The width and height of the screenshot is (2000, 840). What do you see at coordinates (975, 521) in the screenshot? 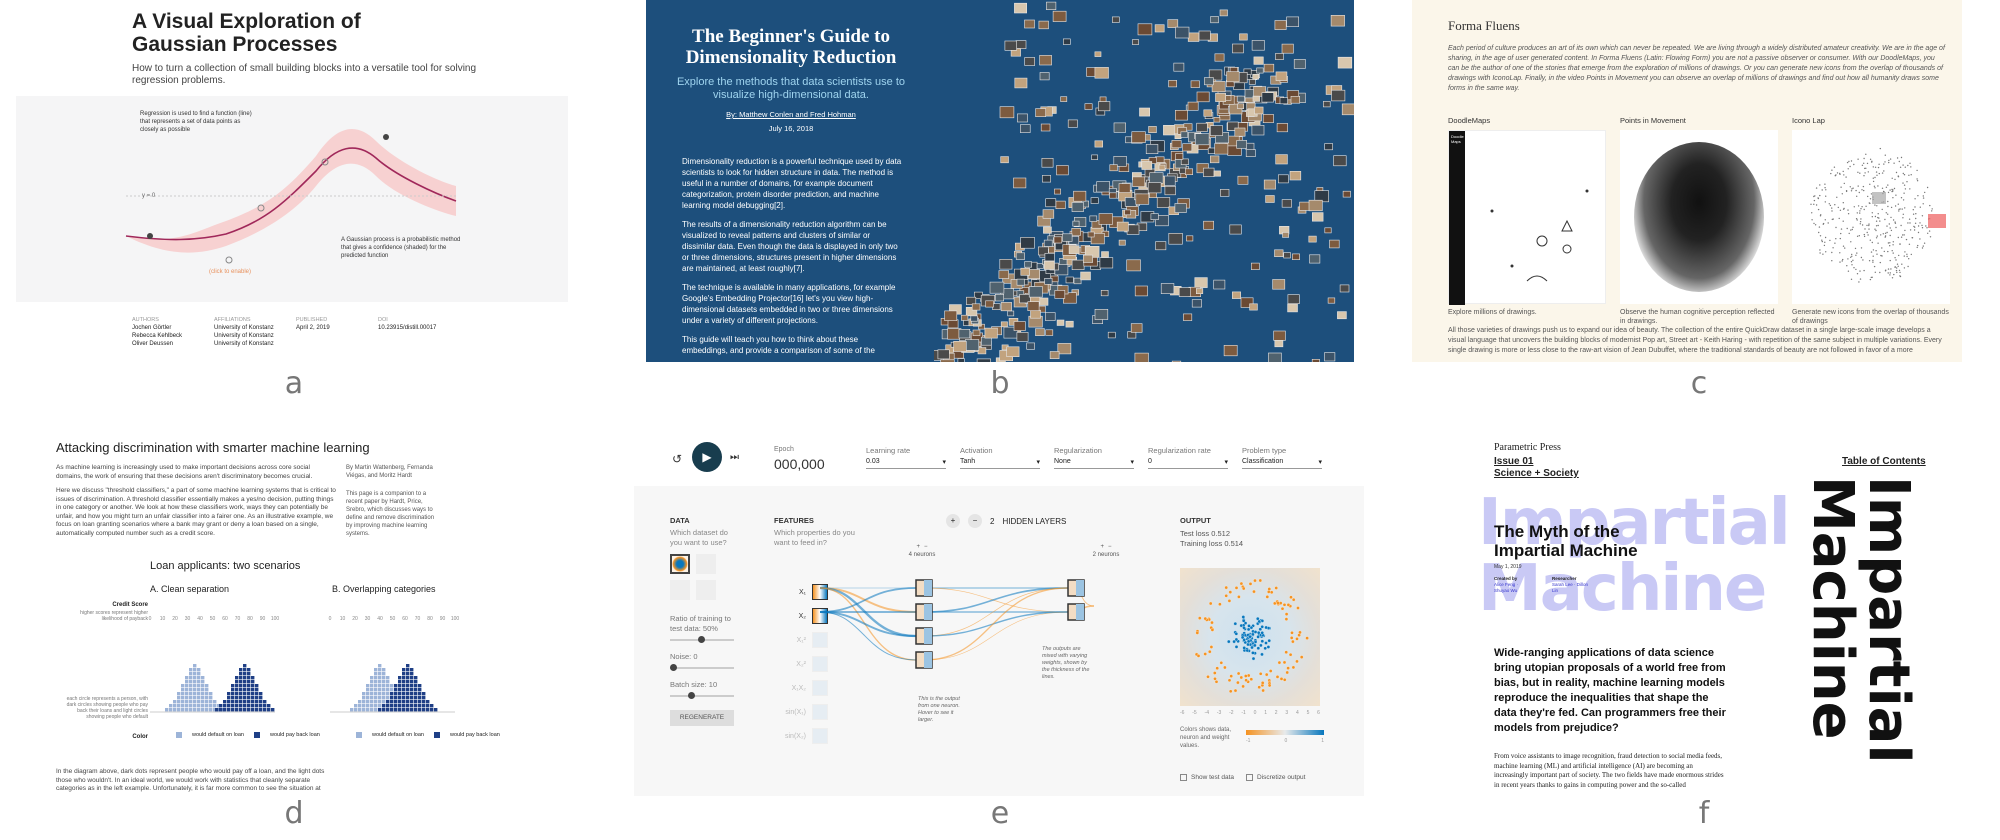
I see `remove-layer-button: −` at bounding box center [975, 521].